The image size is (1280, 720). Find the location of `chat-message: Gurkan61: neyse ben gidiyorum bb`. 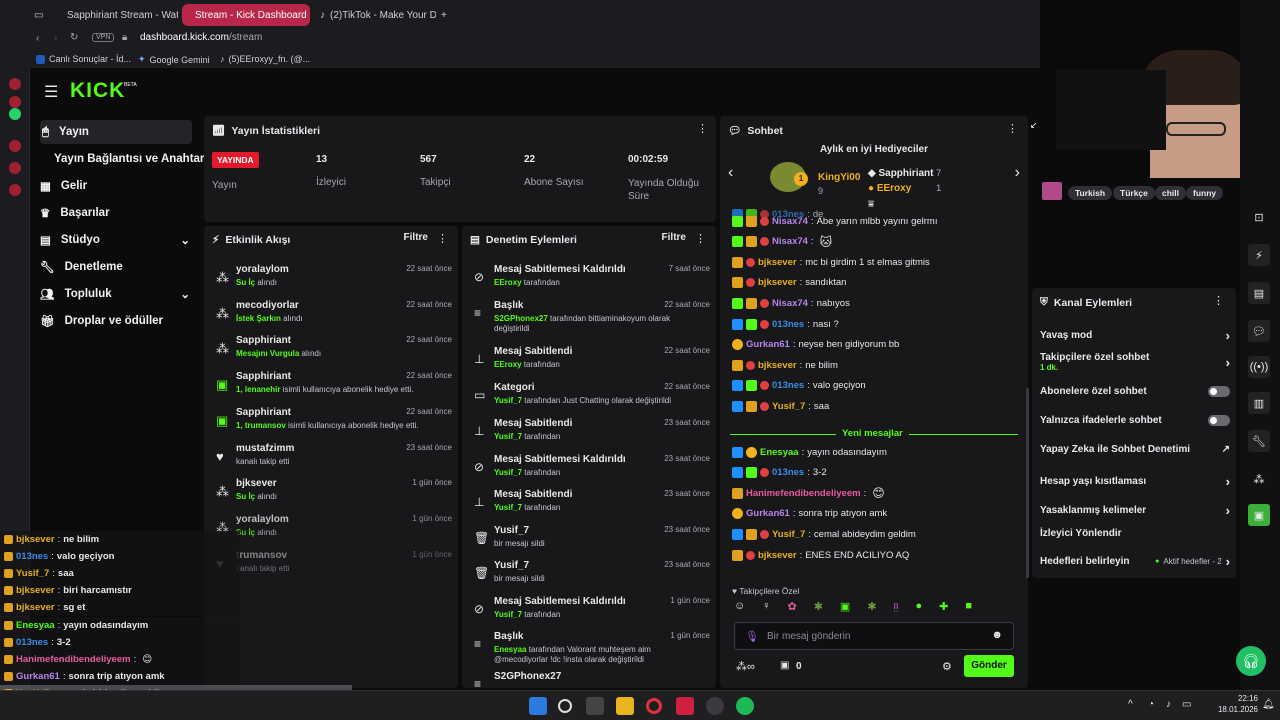

chat-message: Gurkan61: neyse ben gidiyorum bb is located at coordinates (815, 345).